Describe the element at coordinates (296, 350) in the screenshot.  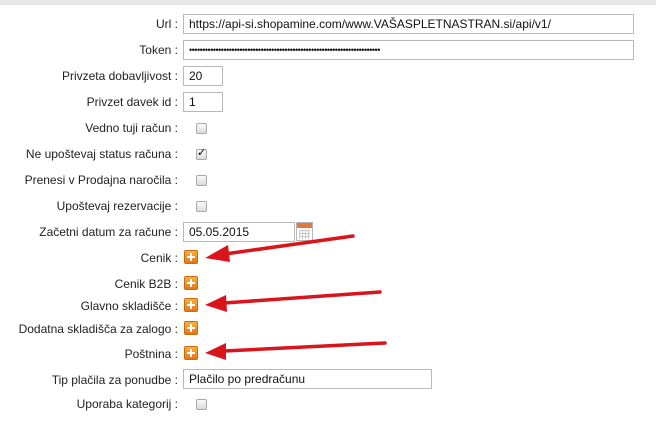
I see `red-arrow-postnina` at that location.